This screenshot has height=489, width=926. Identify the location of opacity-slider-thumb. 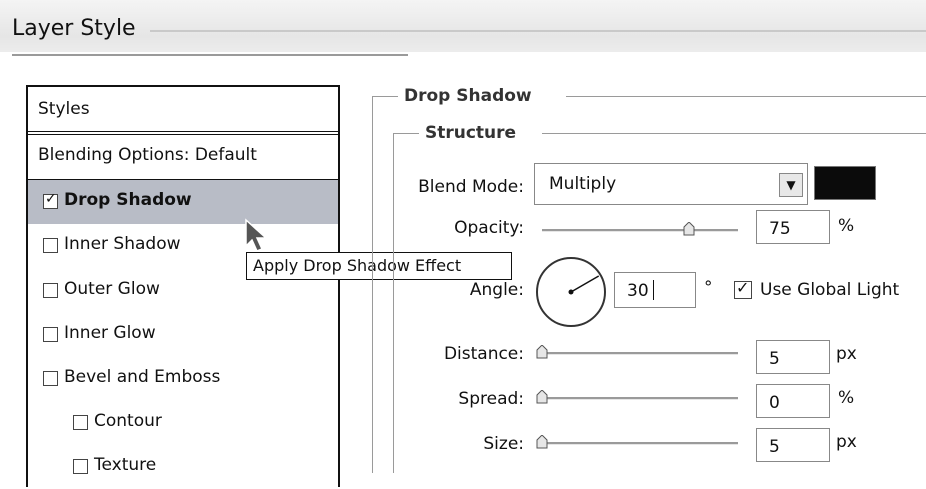
(689, 229).